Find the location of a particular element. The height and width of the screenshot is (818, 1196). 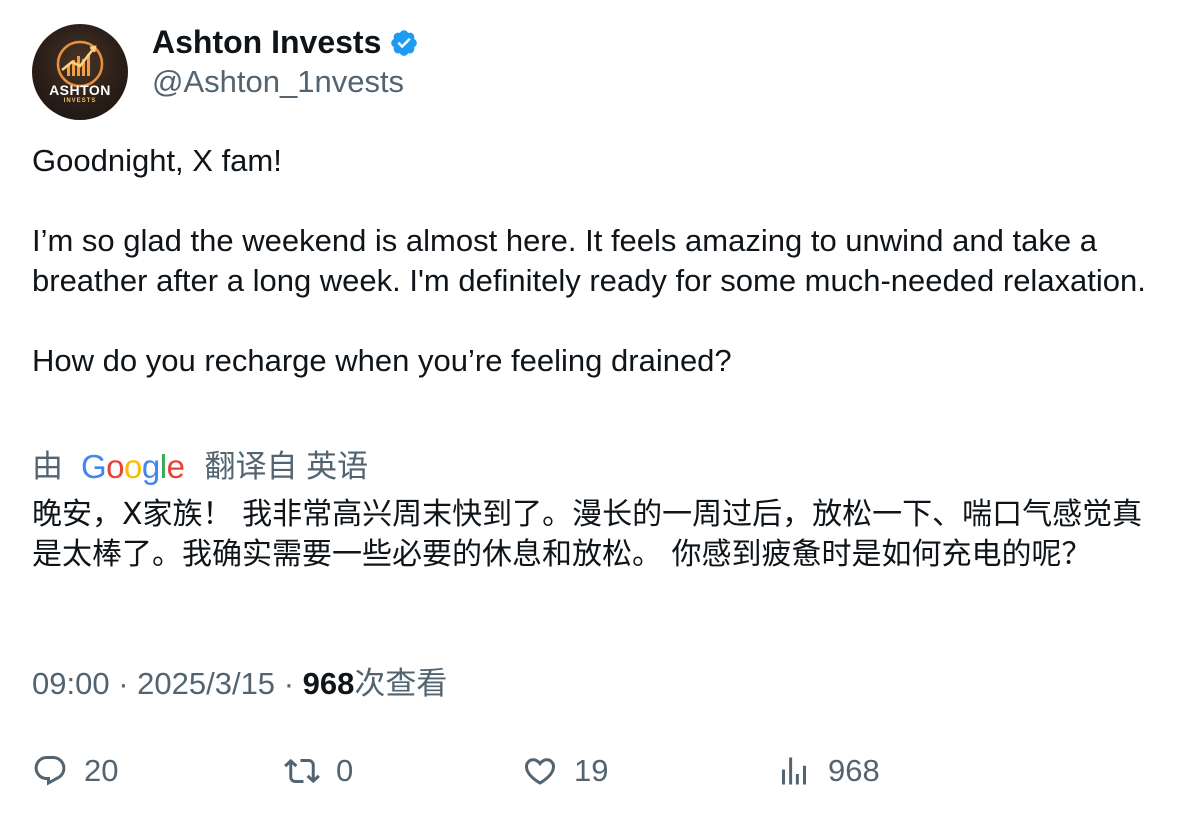

tweet-date: 2025/3/15 is located at coordinates (206, 683).